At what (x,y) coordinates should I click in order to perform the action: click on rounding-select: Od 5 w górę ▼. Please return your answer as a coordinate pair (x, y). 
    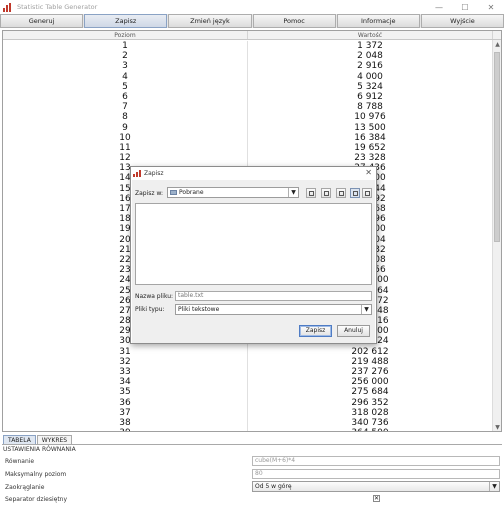
    Looking at the image, I should click on (376, 486).